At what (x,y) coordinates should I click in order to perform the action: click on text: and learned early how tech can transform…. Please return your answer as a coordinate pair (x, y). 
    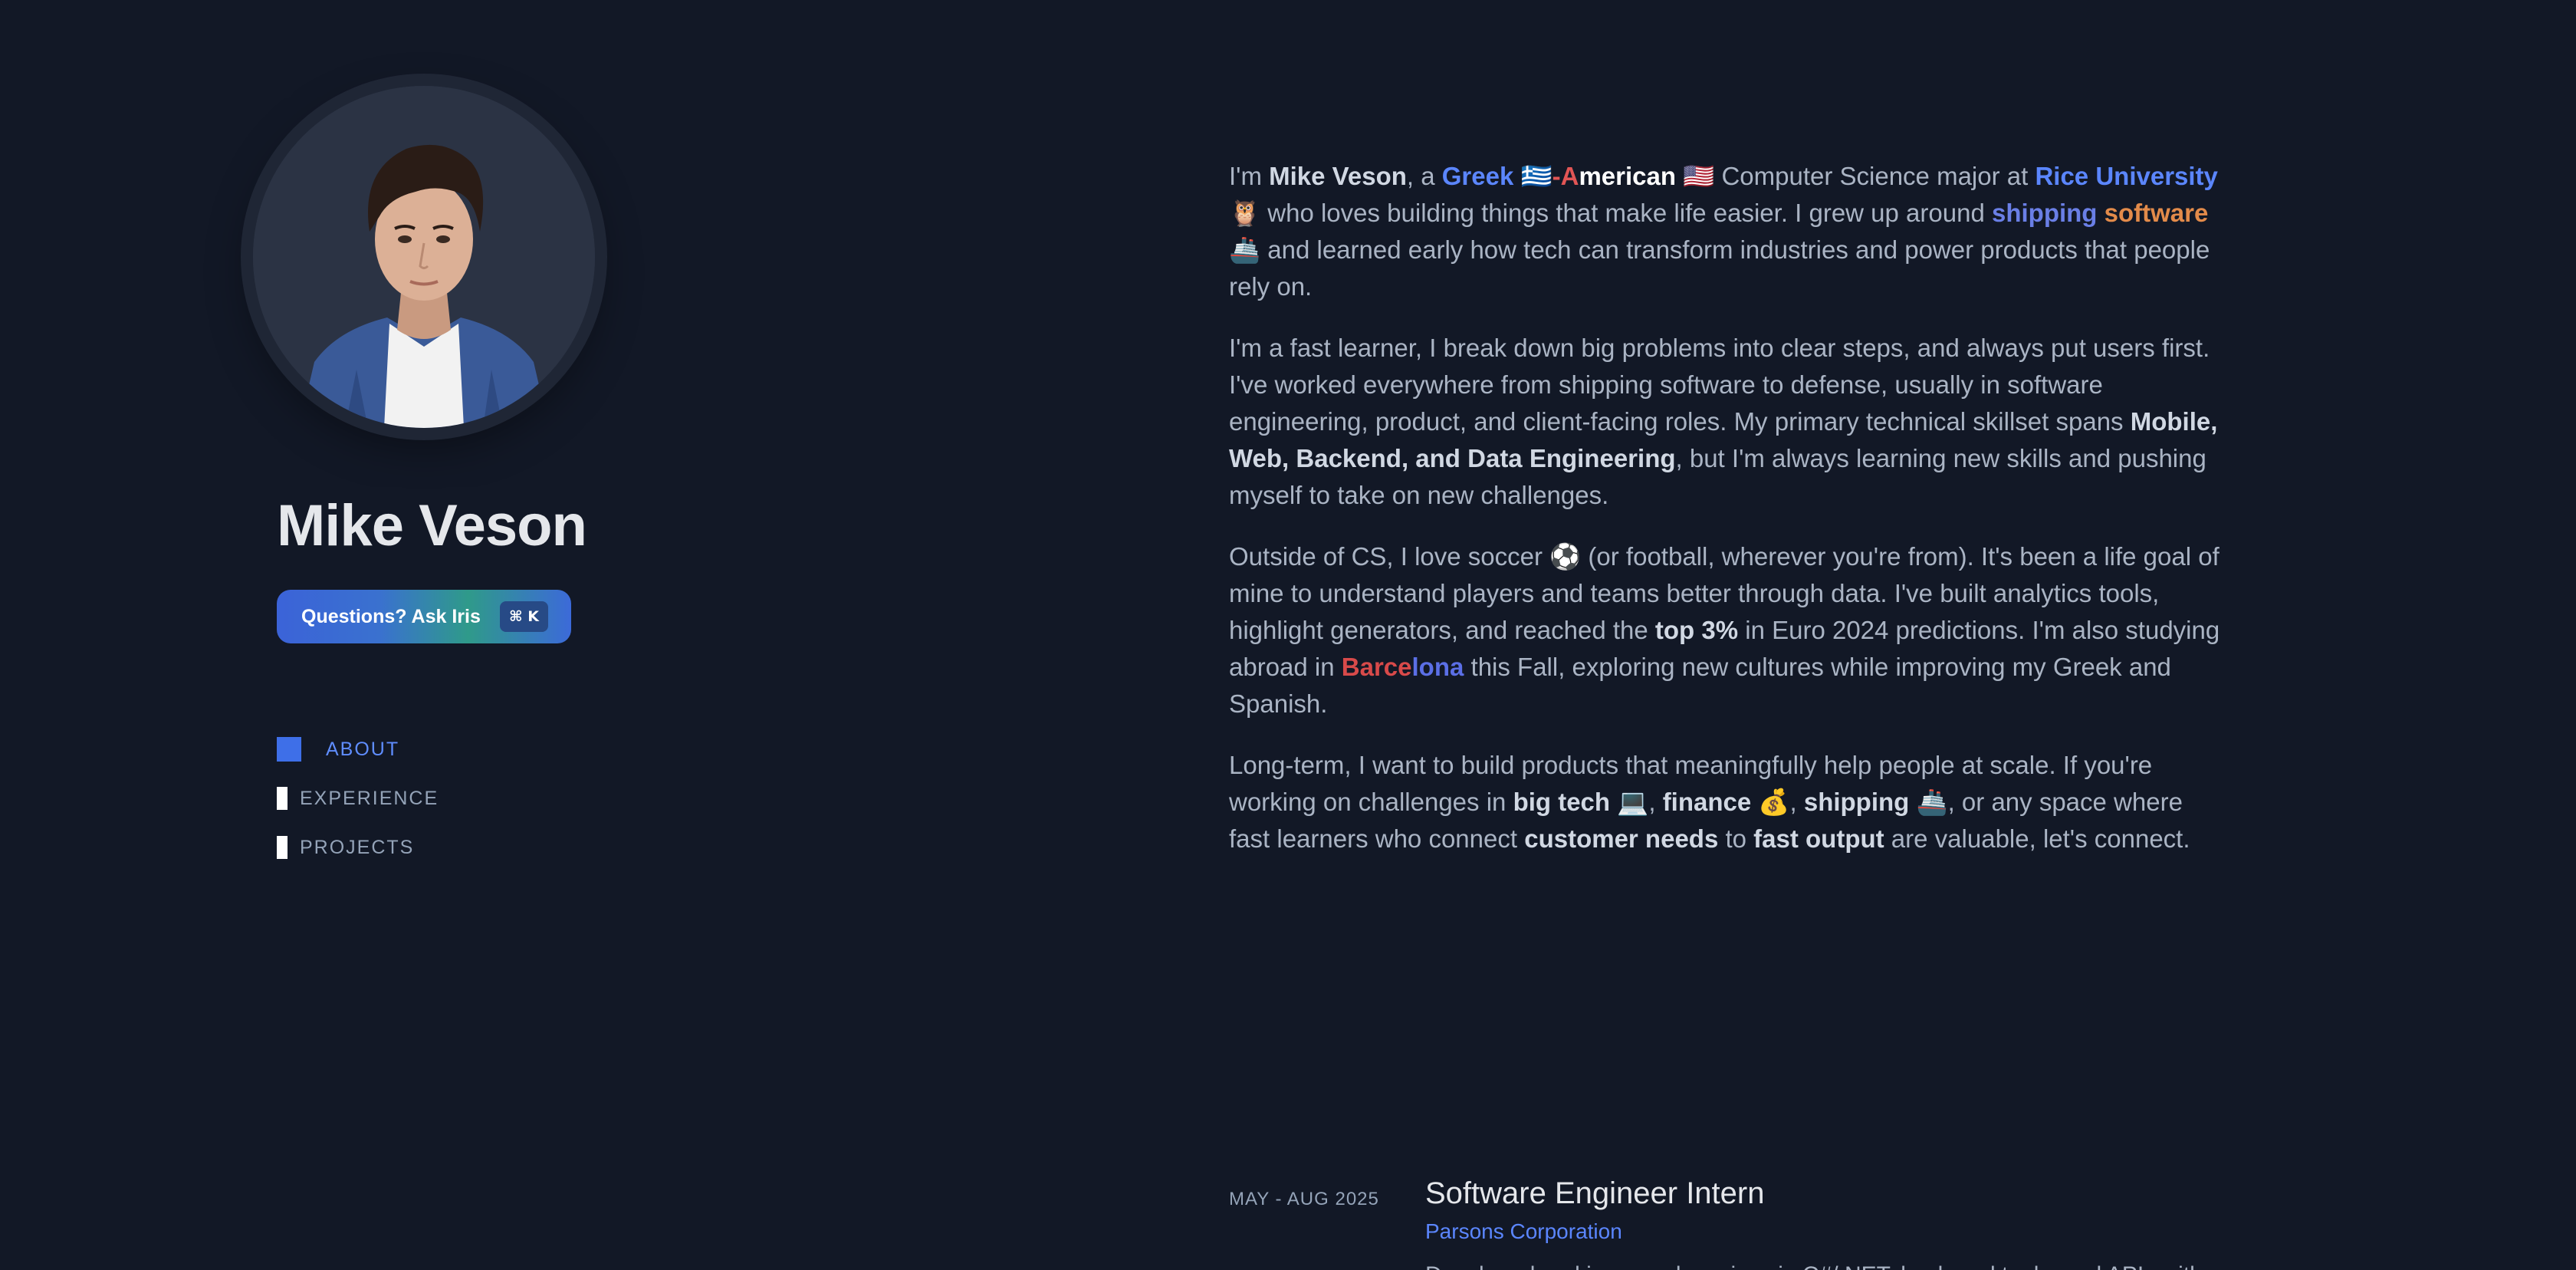
    Looking at the image, I should click on (1720, 268).